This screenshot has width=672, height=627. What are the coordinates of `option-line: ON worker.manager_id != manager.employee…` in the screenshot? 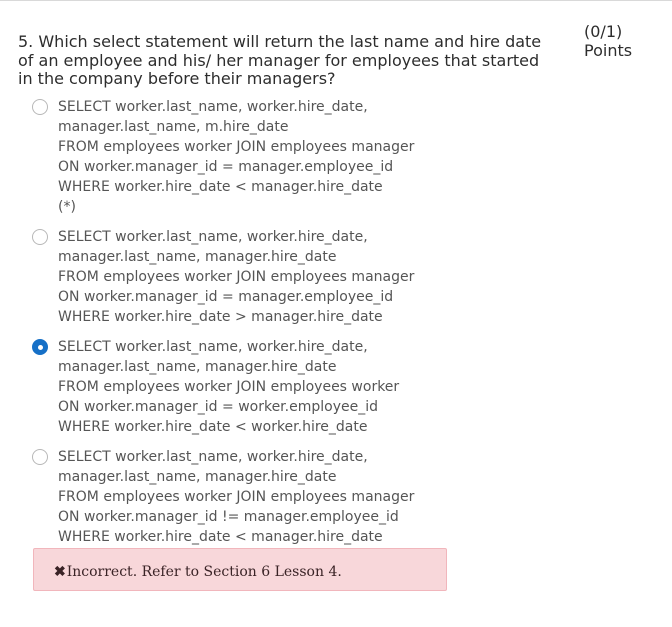 It's located at (228, 517).